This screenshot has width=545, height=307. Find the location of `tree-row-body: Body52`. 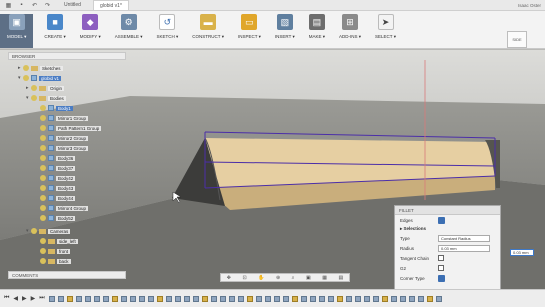

tree-row-body: Body52 is located at coordinates (58, 218).